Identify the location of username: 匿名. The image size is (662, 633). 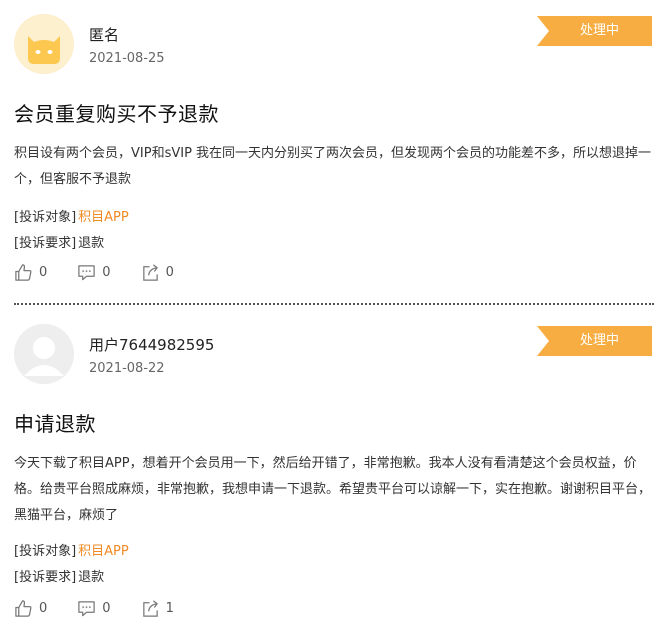
(104, 34).